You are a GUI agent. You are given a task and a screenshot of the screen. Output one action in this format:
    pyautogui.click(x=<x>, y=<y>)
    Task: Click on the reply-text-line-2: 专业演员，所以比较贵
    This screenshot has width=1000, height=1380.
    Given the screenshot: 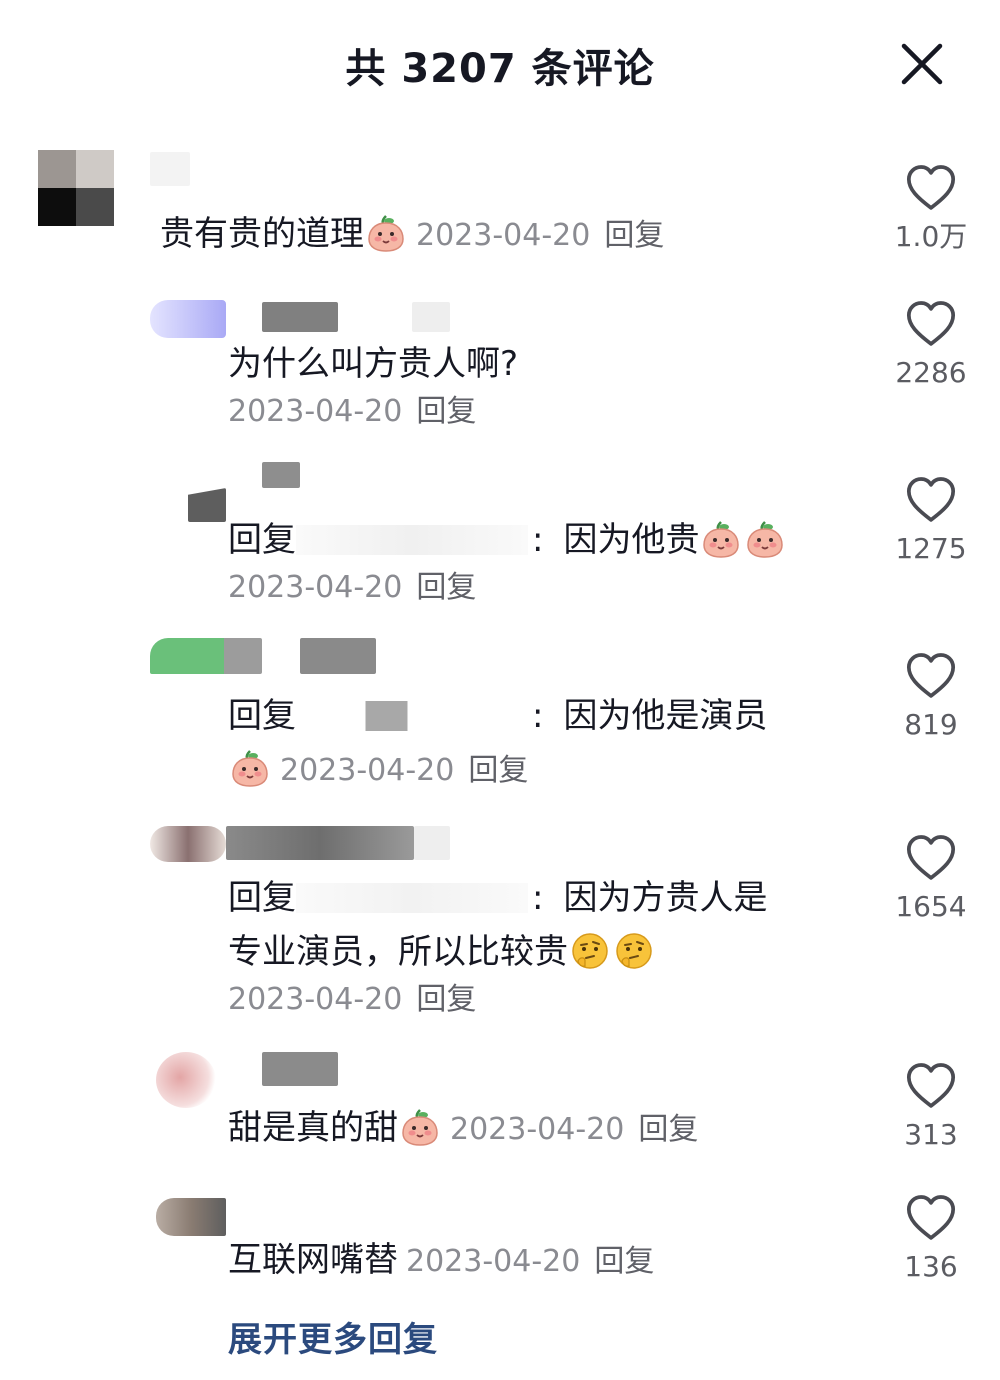 What is the action you would take?
    pyautogui.click(x=442, y=952)
    